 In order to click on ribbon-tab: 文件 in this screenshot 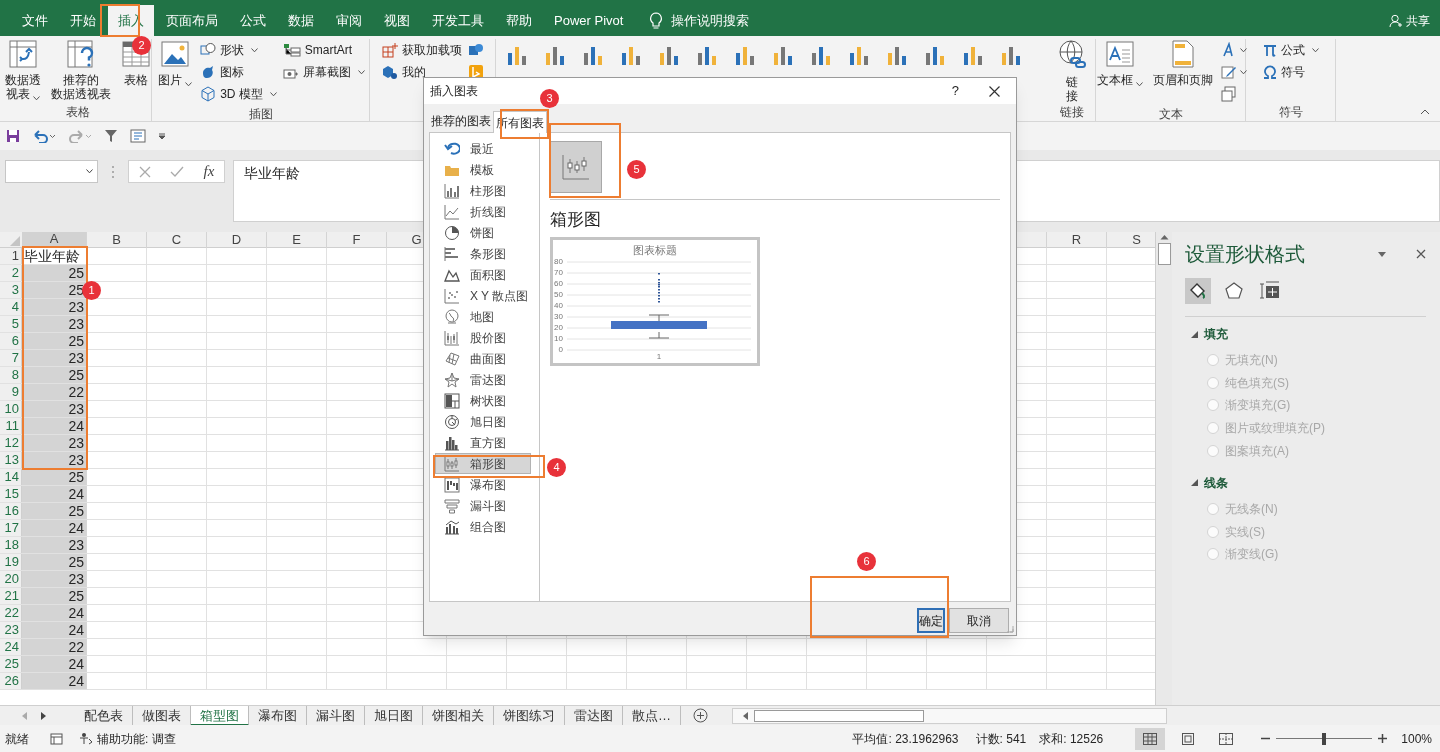, I will do `click(35, 20)`.